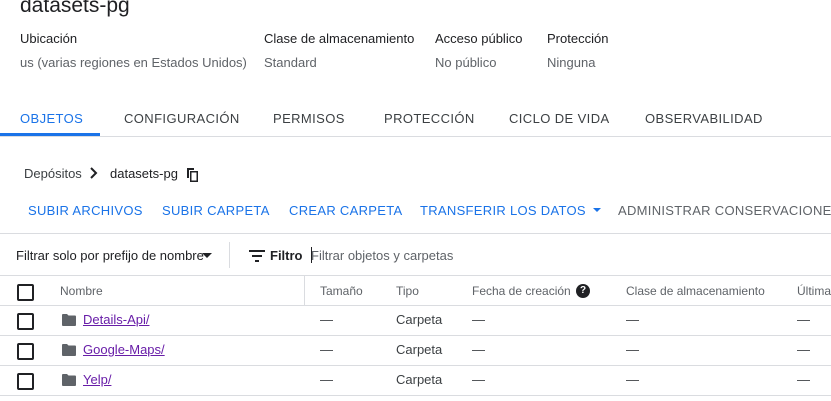 The width and height of the screenshot is (831, 401). Describe the element at coordinates (704, 118) in the screenshot. I see `tab-observability: OBSERVABILIDAD` at that location.